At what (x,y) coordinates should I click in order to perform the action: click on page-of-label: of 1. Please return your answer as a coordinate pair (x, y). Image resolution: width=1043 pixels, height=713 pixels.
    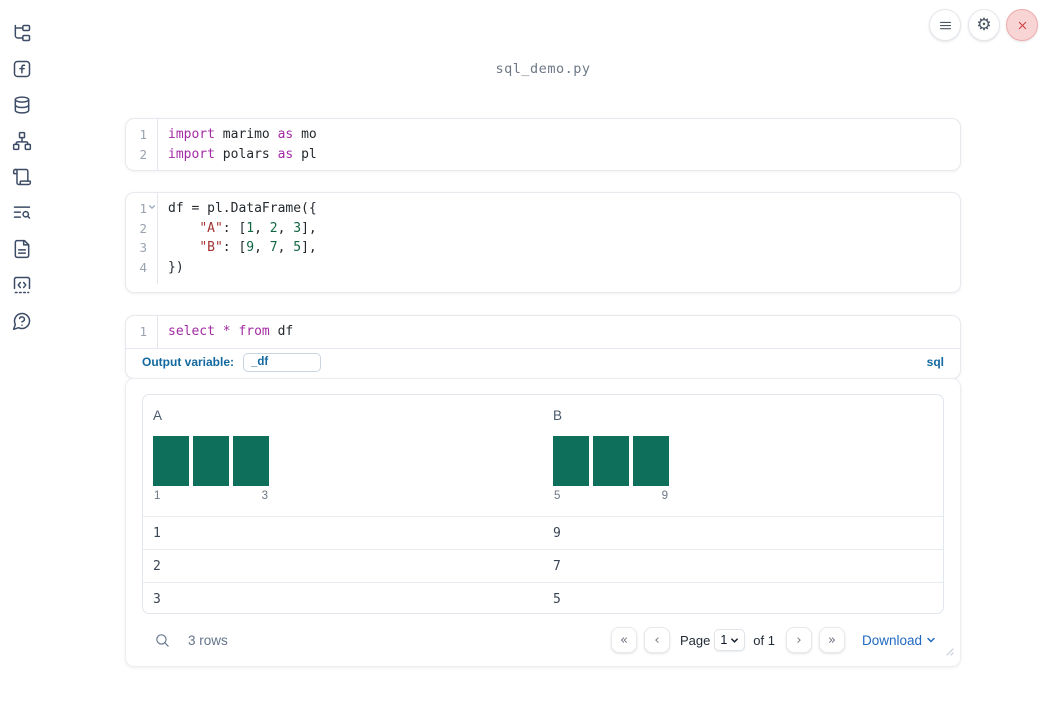
    Looking at the image, I should click on (764, 640).